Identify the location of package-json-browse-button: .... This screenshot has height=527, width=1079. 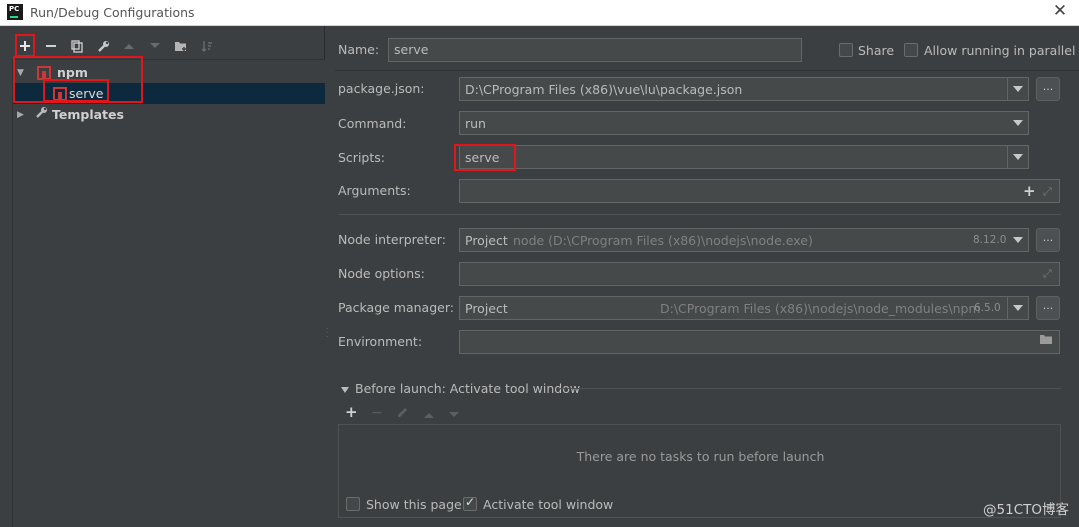
(1048, 89).